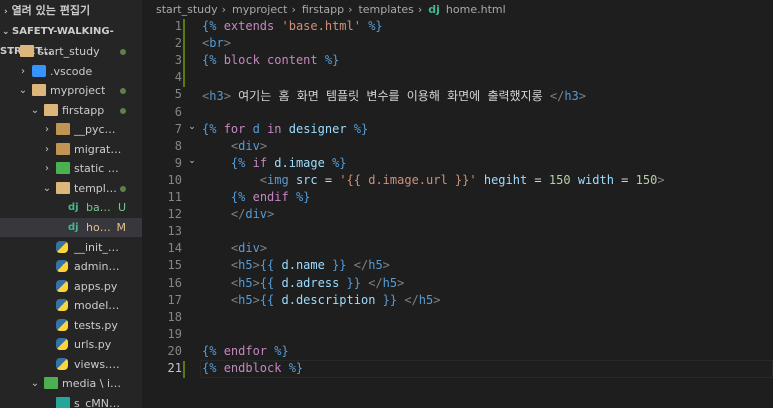 The width and height of the screenshot is (773, 408). I want to click on line-number: 17, so click(174, 299).